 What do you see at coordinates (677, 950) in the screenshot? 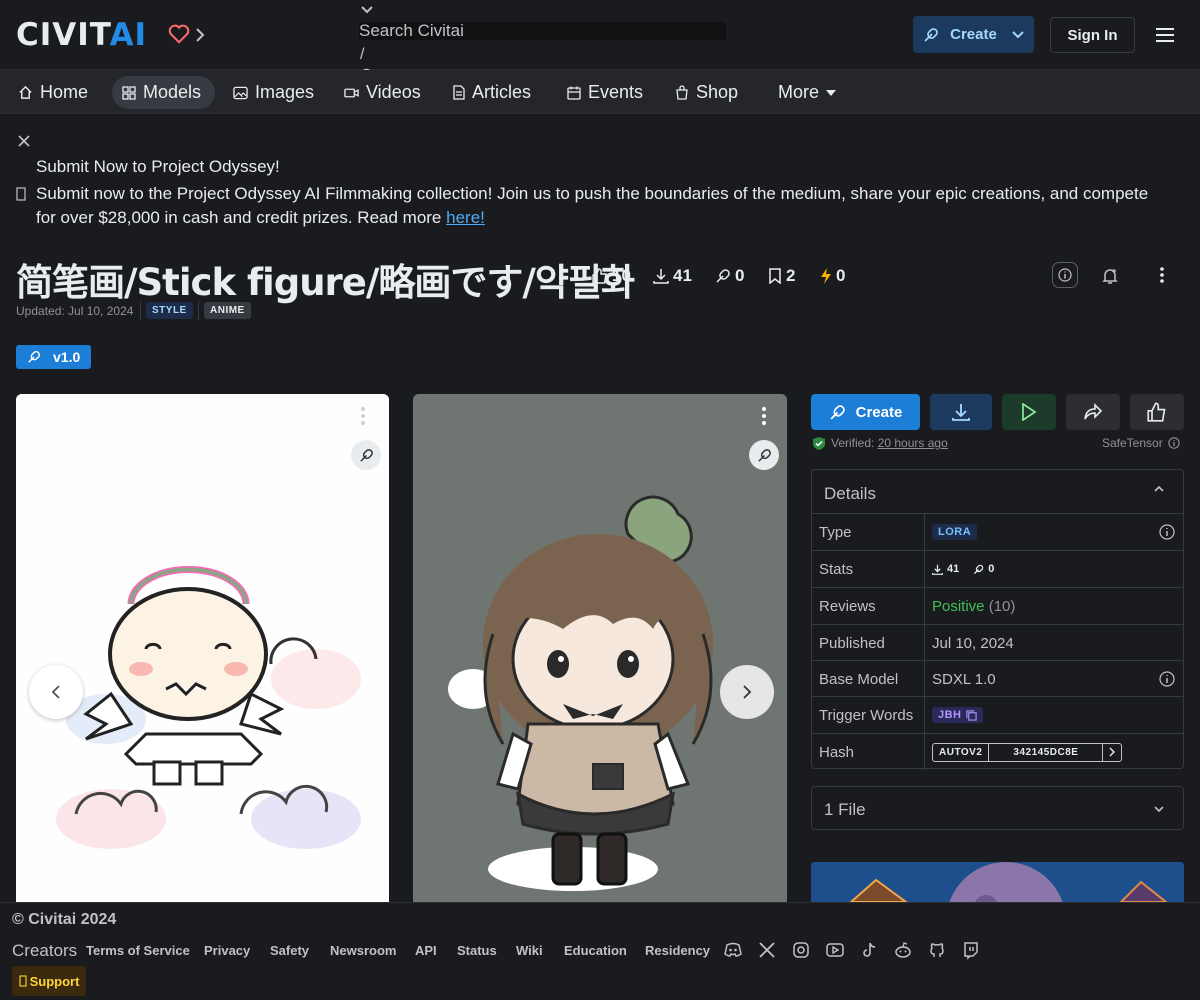
I see `footer-link-residency: Residency` at bounding box center [677, 950].